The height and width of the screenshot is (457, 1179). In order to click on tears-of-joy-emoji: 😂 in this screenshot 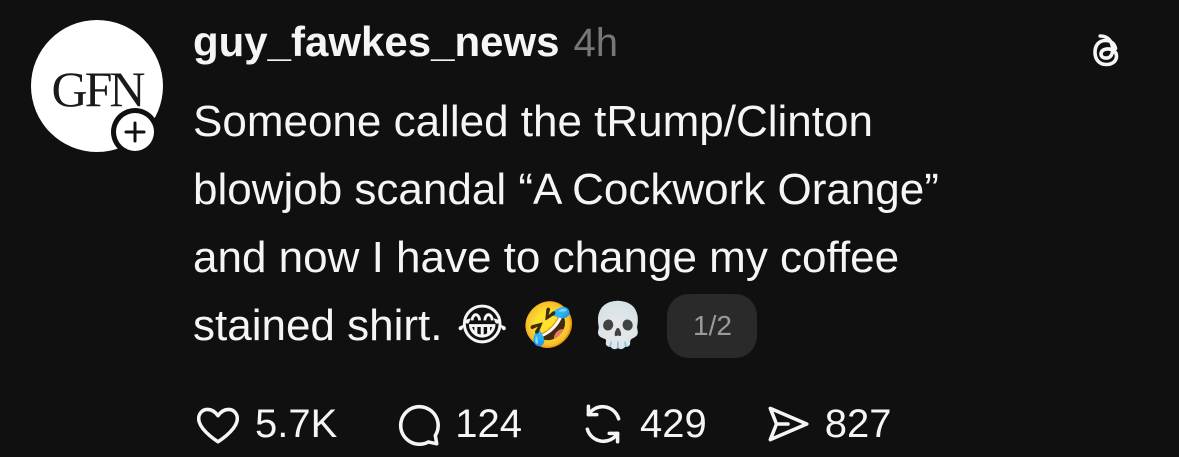, I will do `click(482, 325)`.